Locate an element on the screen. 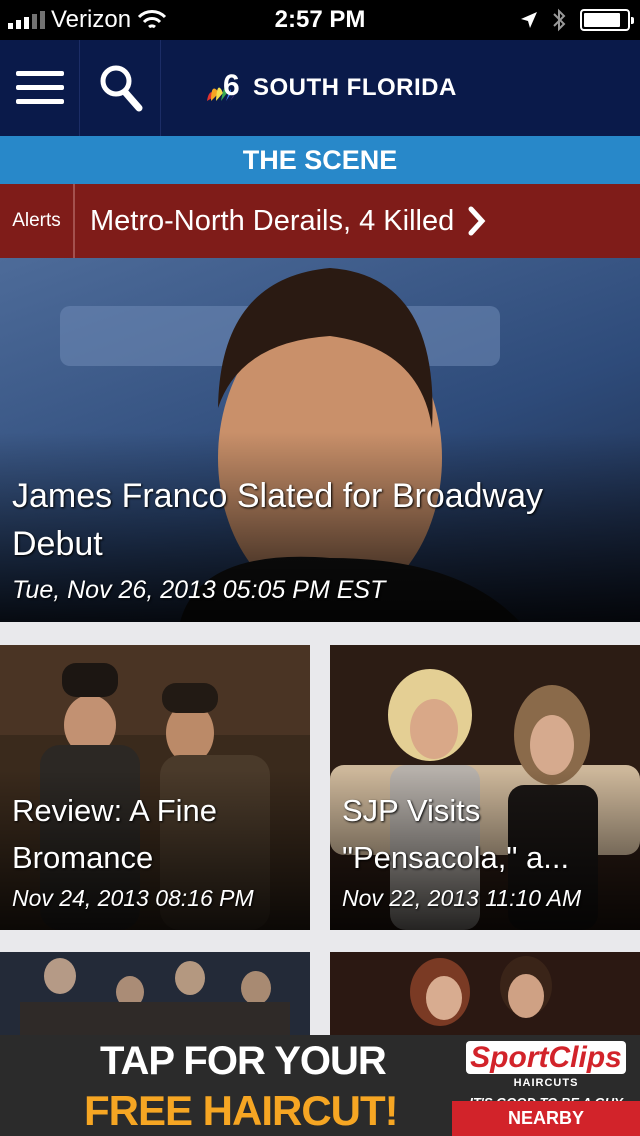 The height and width of the screenshot is (1136, 640). nbc-peacock-icon: 6 is located at coordinates (223, 86).